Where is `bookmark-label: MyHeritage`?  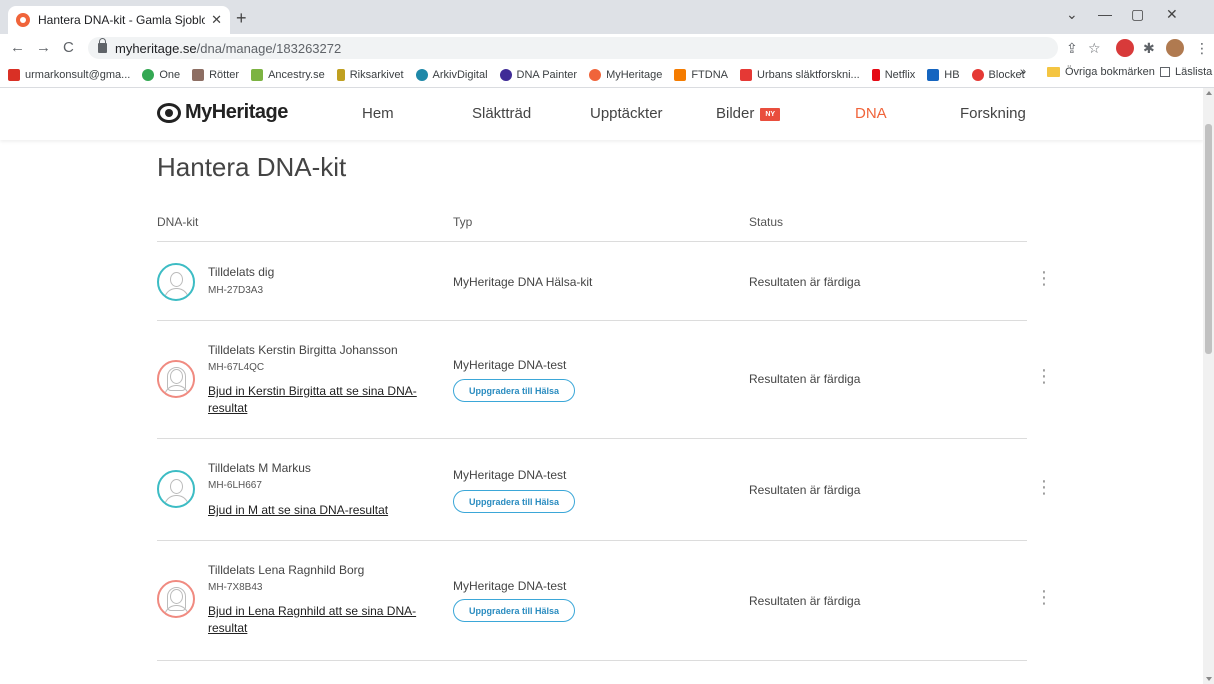 bookmark-label: MyHeritage is located at coordinates (634, 74).